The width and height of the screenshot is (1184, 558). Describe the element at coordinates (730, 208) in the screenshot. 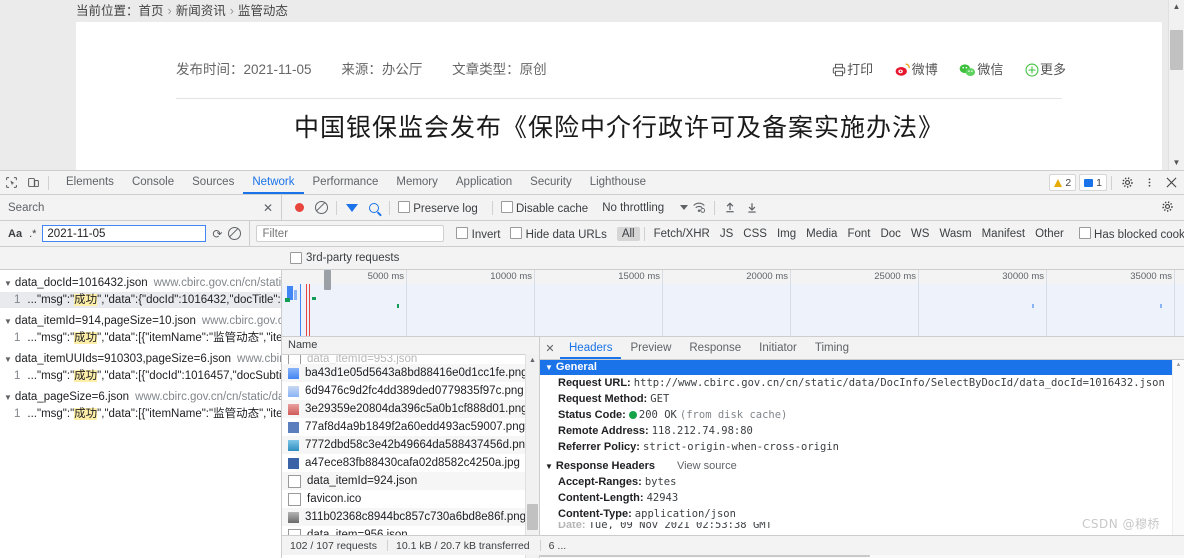

I see `import-har-button` at that location.